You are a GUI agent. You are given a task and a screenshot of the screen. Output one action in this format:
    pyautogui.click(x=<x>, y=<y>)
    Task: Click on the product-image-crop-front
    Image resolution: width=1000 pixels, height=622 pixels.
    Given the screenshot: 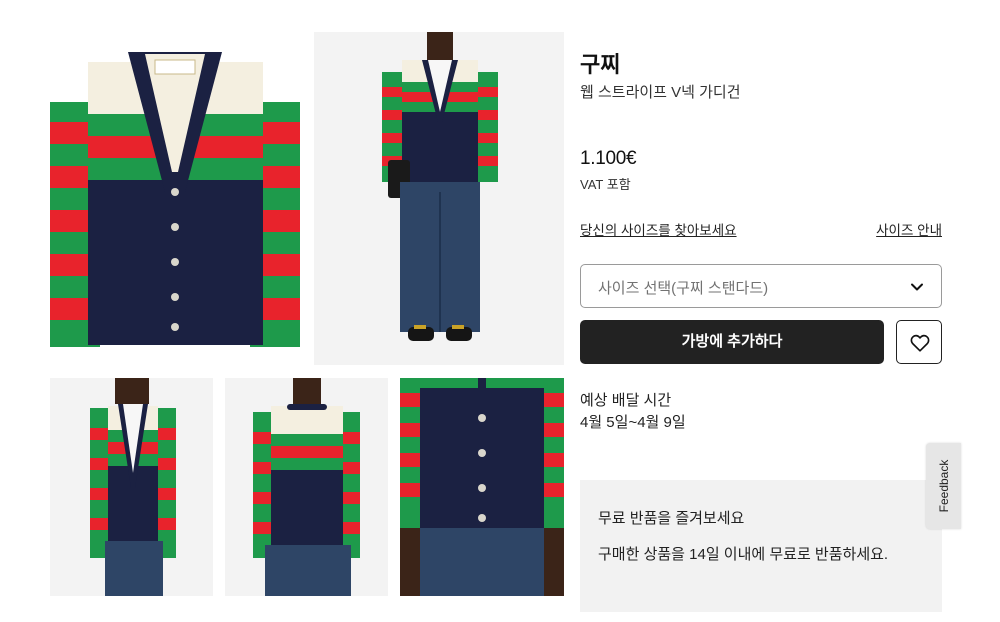 What is the action you would take?
    pyautogui.click(x=131, y=487)
    